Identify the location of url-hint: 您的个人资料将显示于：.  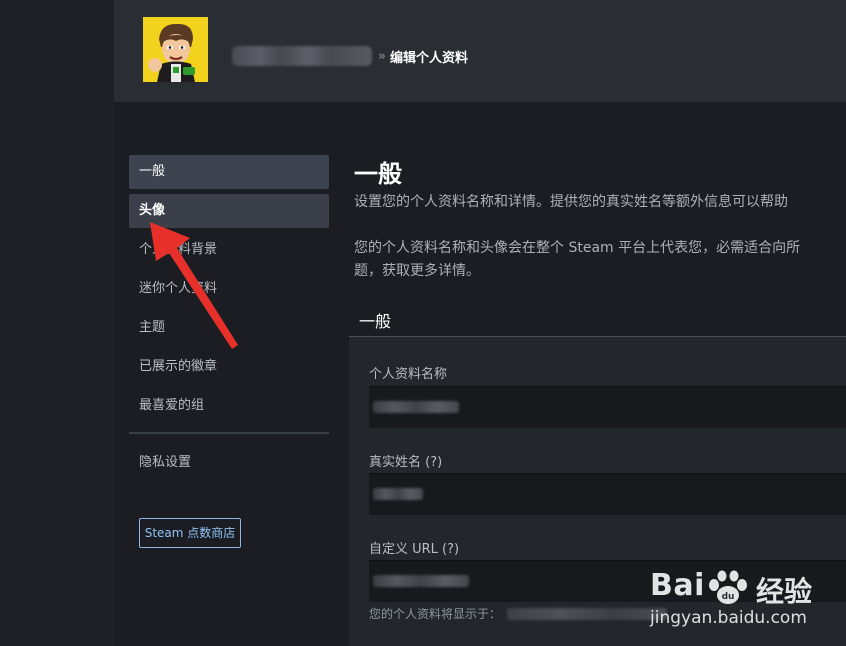
(518, 613).